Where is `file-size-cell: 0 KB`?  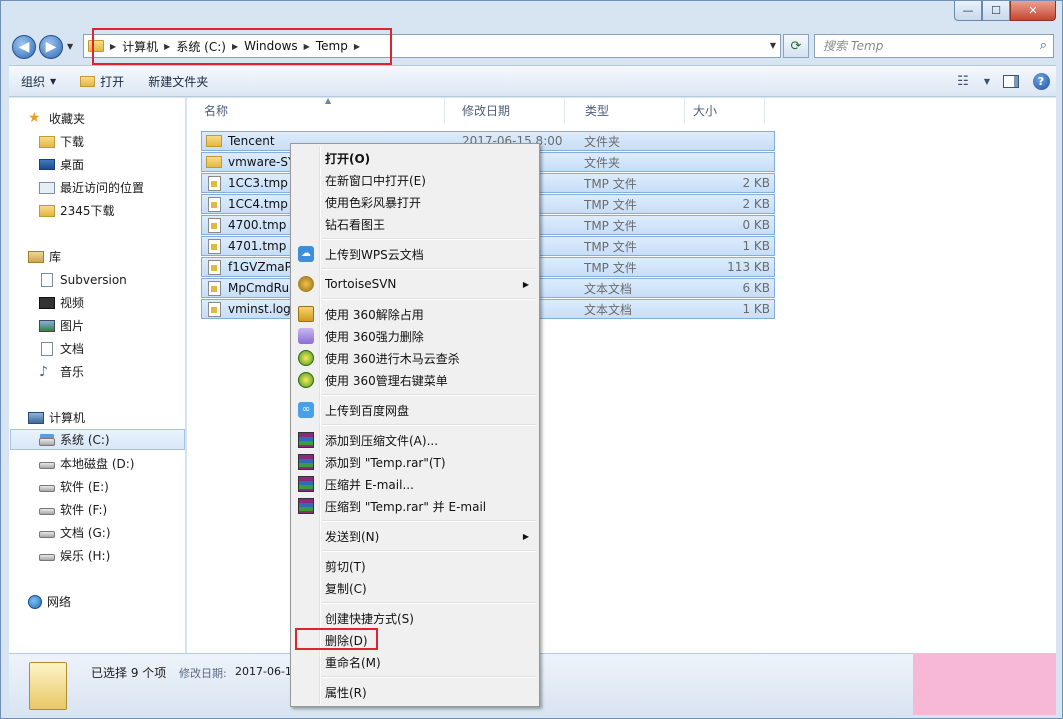 file-size-cell: 0 KB is located at coordinates (756, 225).